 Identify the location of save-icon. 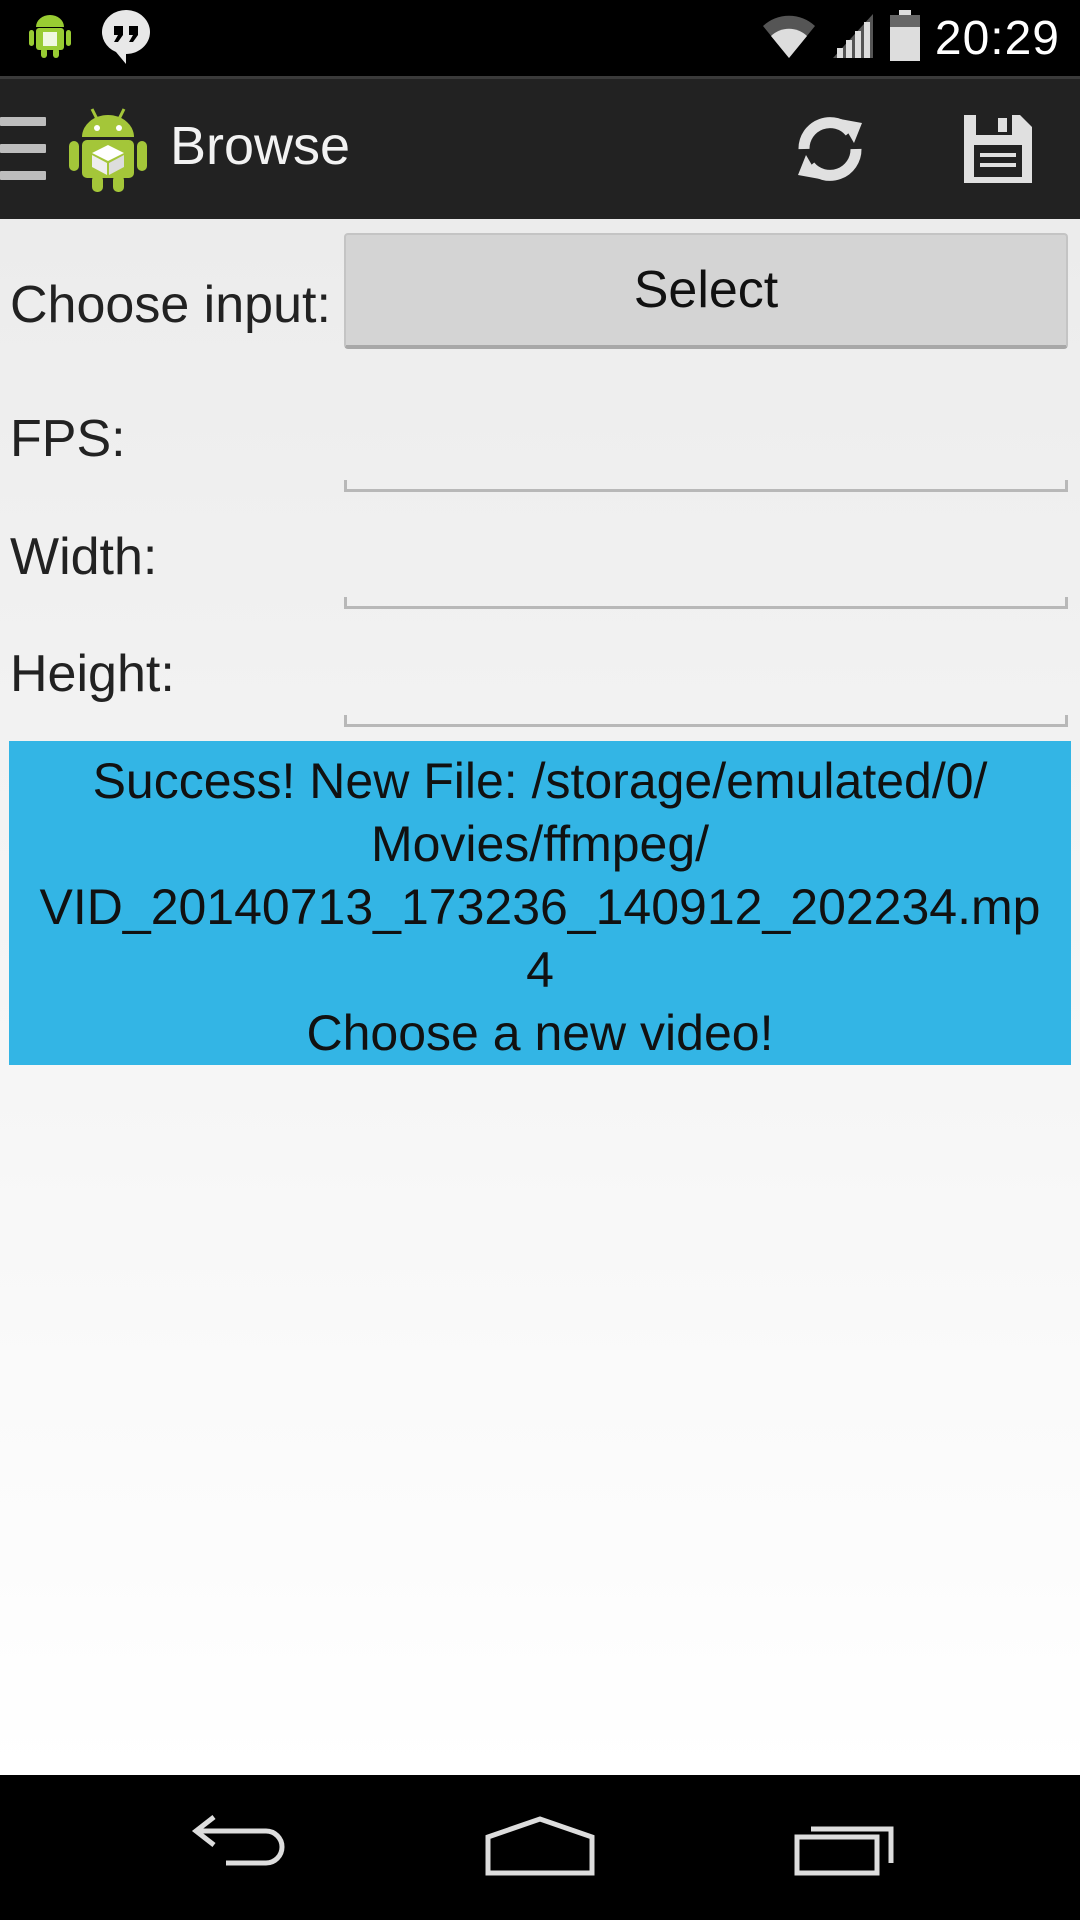
(998, 149).